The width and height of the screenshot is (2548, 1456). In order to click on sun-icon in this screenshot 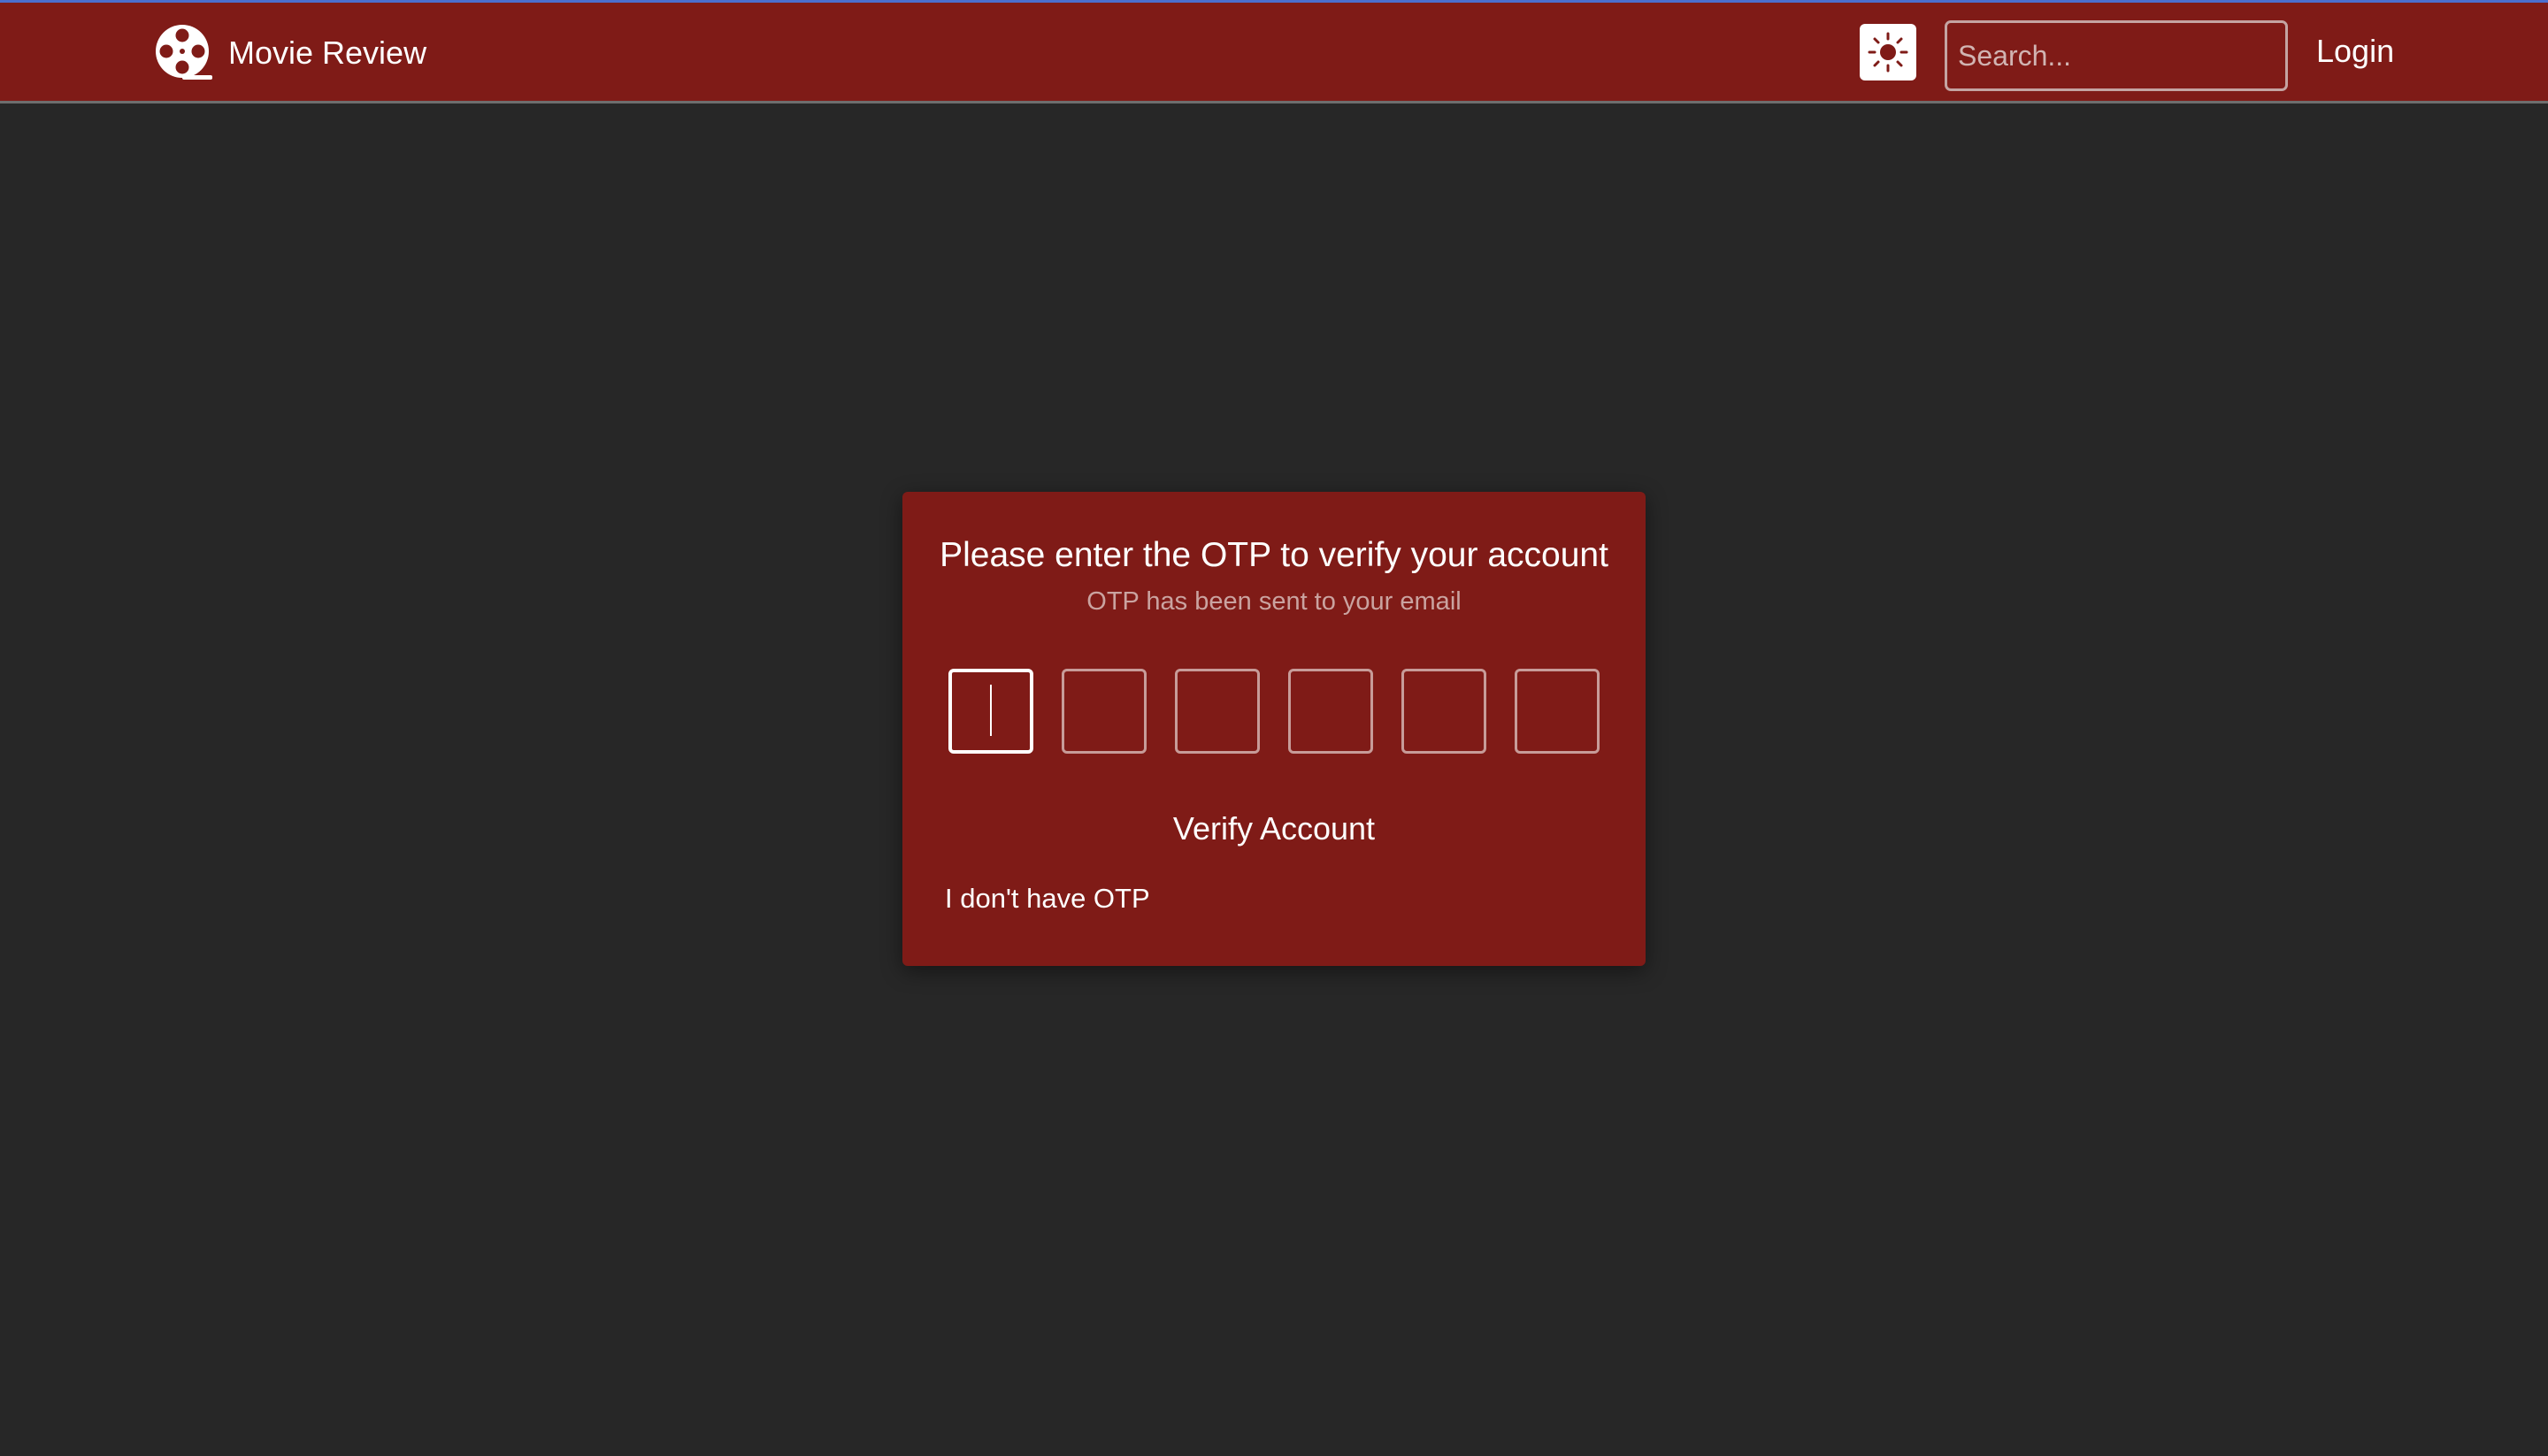, I will do `click(1888, 52)`.